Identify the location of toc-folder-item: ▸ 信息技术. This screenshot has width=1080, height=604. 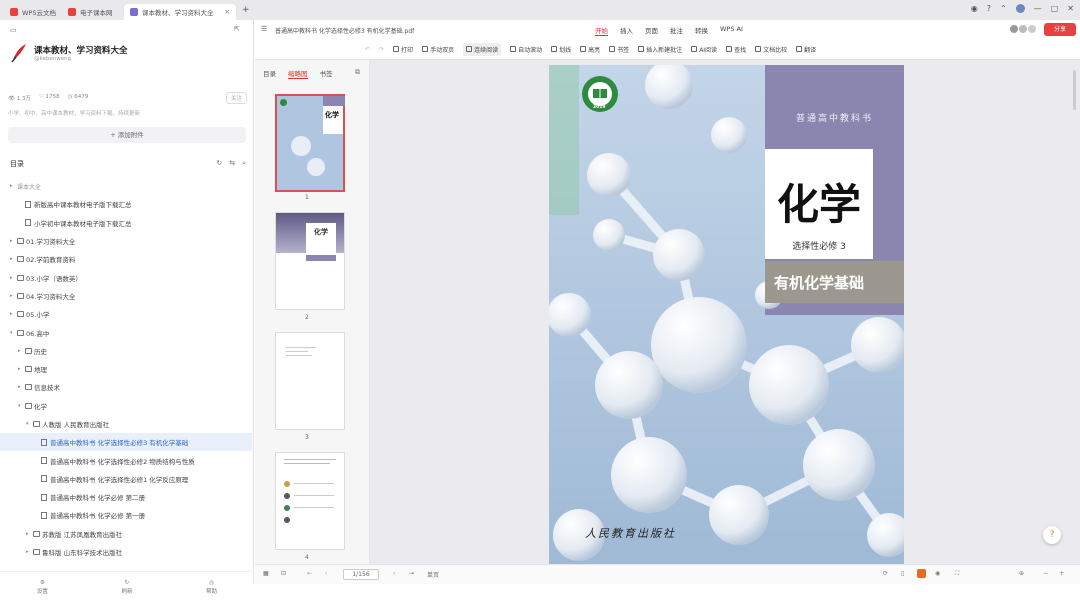
(126, 387).